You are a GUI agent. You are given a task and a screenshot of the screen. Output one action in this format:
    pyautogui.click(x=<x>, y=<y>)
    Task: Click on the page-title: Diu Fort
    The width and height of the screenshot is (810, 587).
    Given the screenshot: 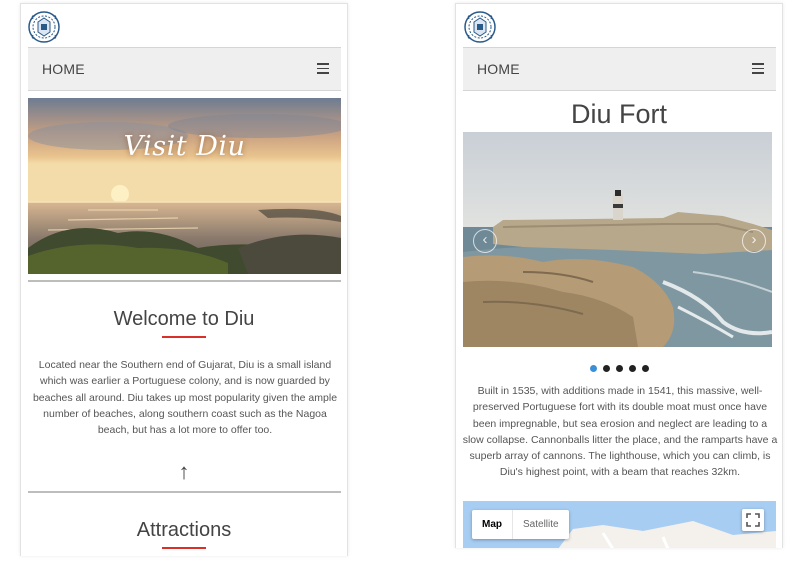 What is the action you would take?
    pyautogui.click(x=619, y=114)
    